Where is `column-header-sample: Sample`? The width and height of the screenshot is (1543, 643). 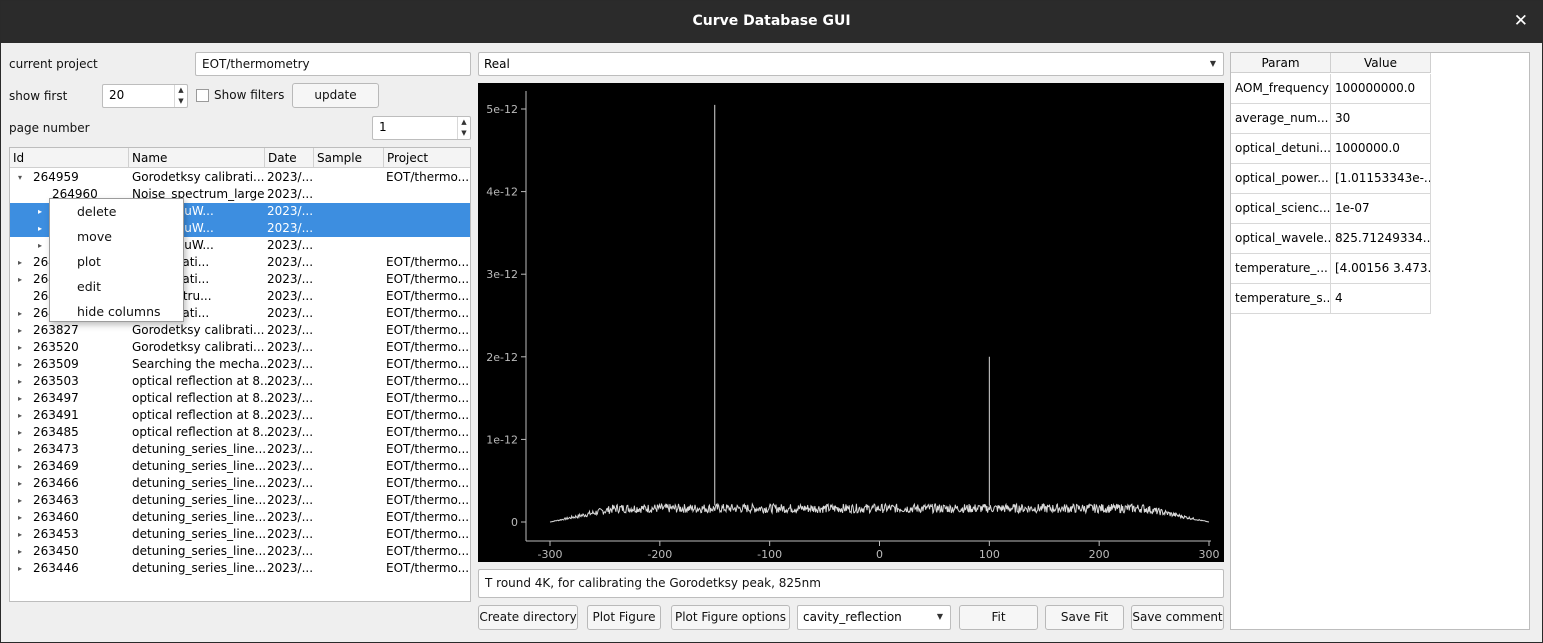 column-header-sample: Sample is located at coordinates (349, 158).